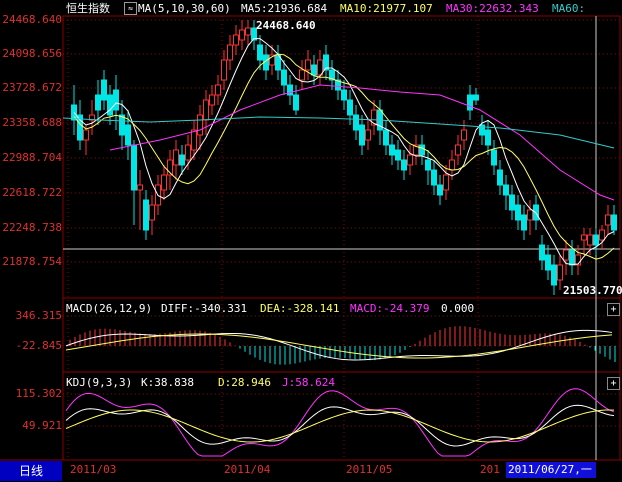 This screenshot has height=482, width=622. Describe the element at coordinates (32, 53) in the screenshot. I see `price-axis-tick: 24098.656` at that location.